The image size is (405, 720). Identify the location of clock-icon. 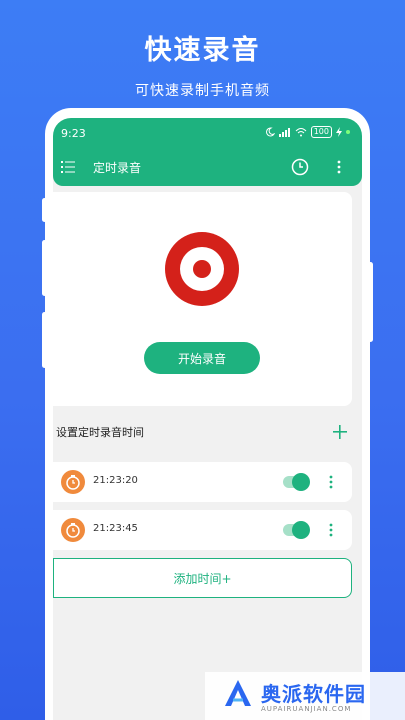
(300, 167).